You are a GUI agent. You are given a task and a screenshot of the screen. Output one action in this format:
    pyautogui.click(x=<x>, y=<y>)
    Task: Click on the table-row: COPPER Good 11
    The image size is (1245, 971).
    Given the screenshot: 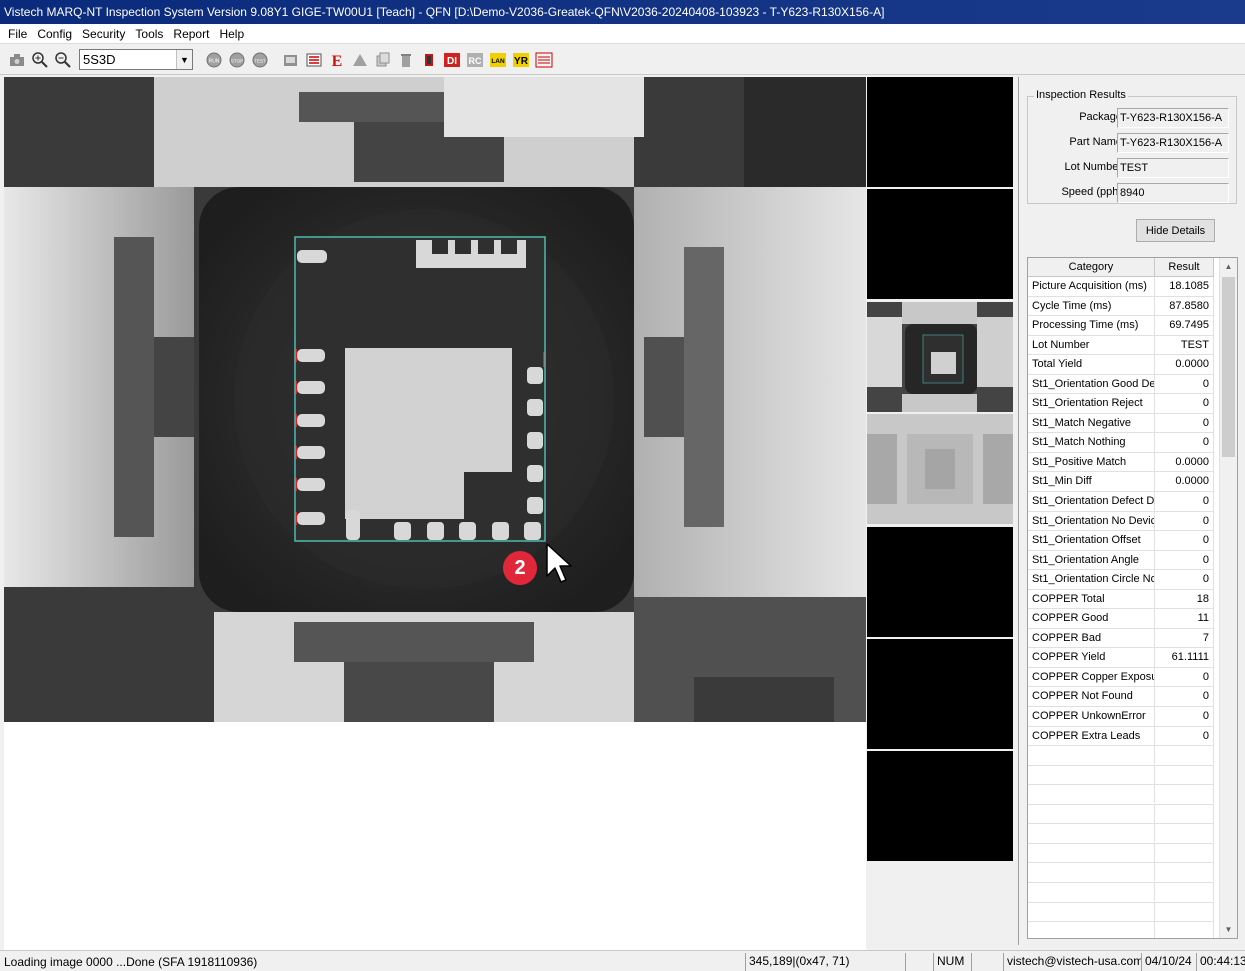 What is the action you would take?
    pyautogui.click(x=1121, y=619)
    